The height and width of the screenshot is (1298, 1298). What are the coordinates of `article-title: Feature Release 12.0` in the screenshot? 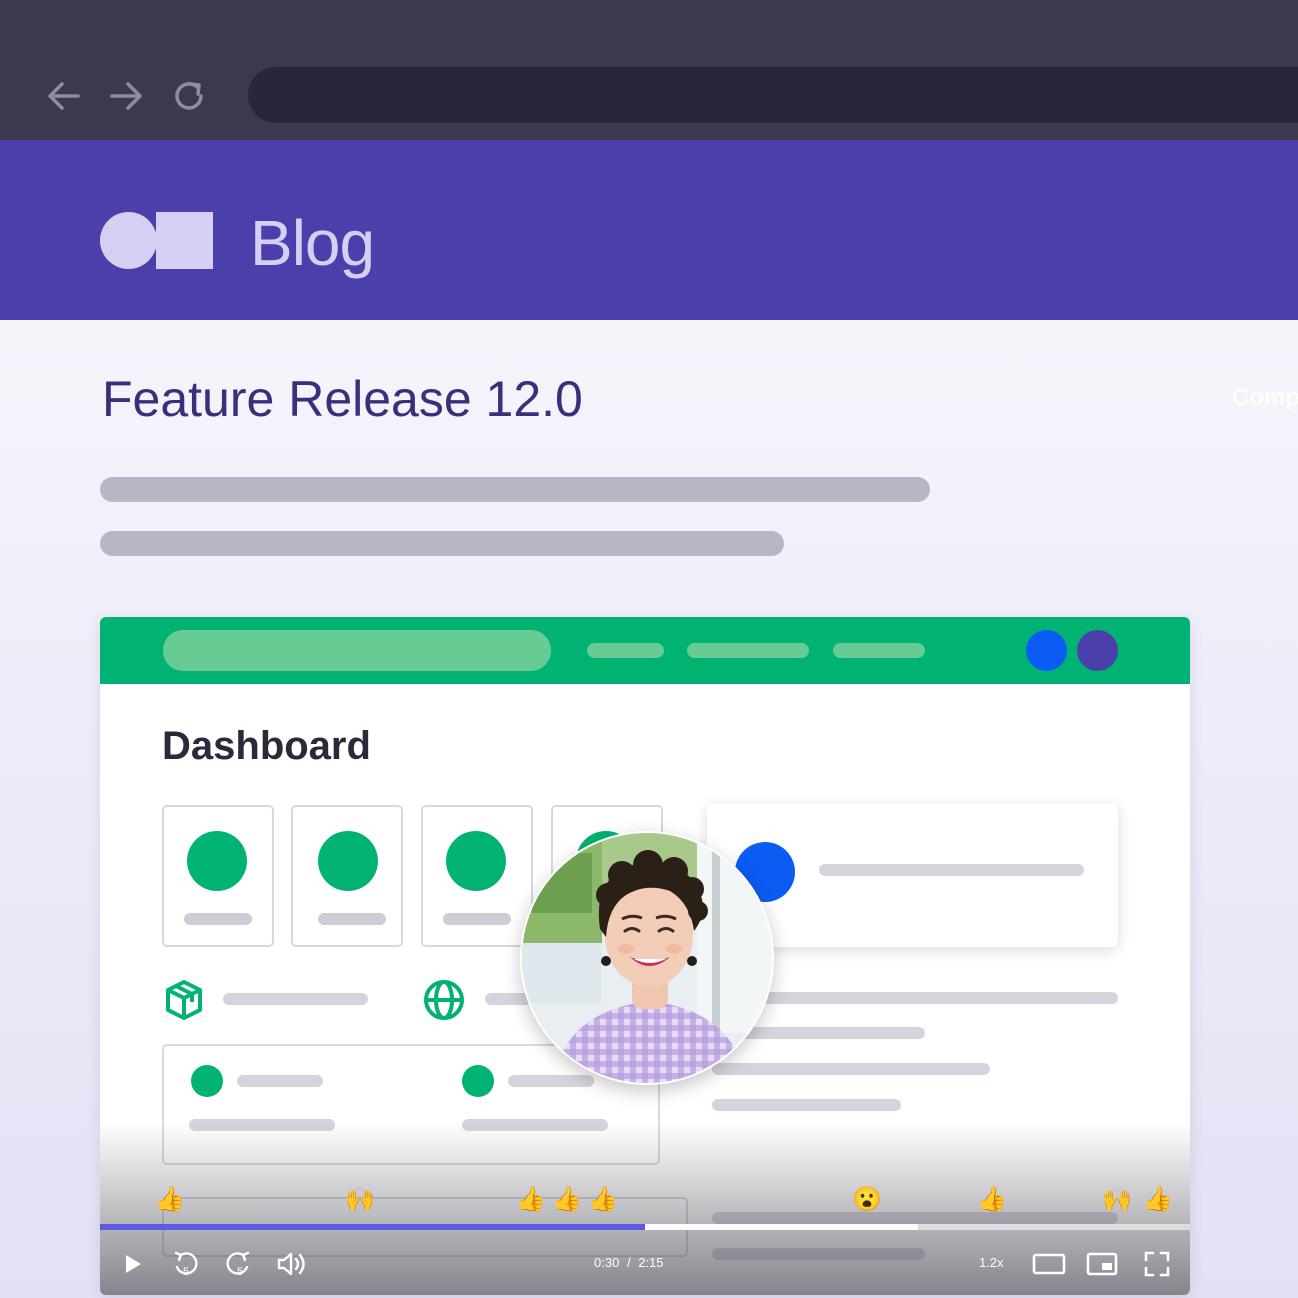 It's located at (342, 399).